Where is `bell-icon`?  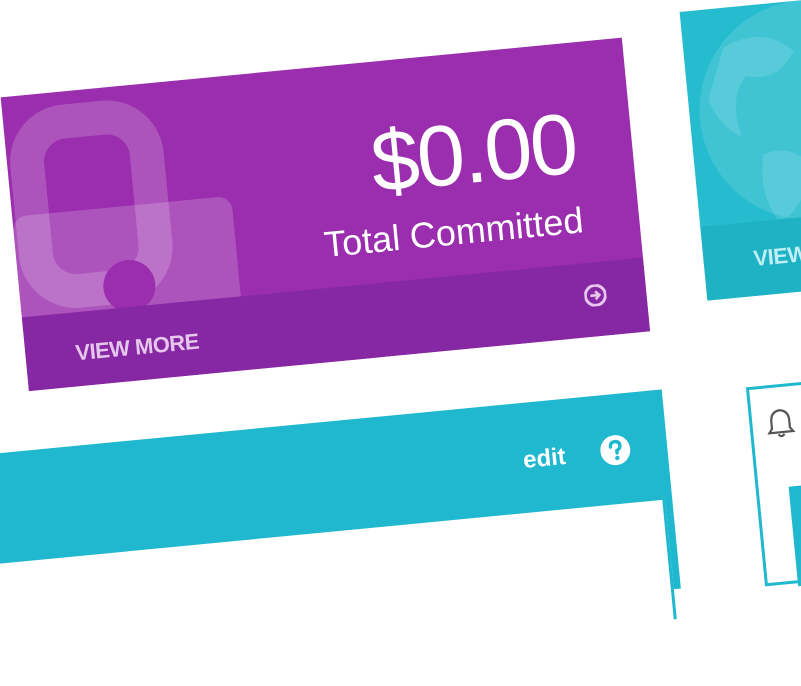
bell-icon is located at coordinates (780, 423).